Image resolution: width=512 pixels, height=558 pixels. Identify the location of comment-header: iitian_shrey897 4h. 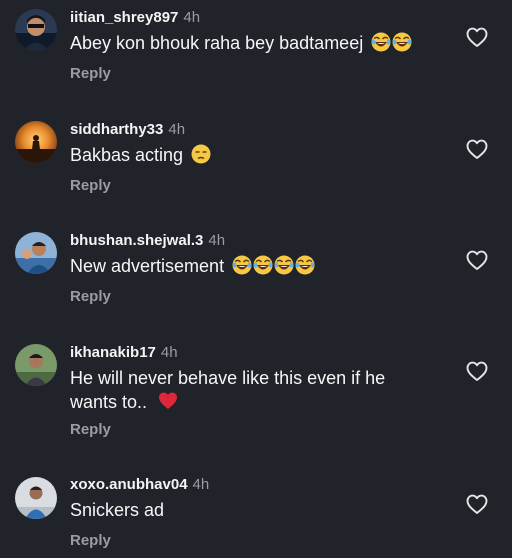
(135, 17).